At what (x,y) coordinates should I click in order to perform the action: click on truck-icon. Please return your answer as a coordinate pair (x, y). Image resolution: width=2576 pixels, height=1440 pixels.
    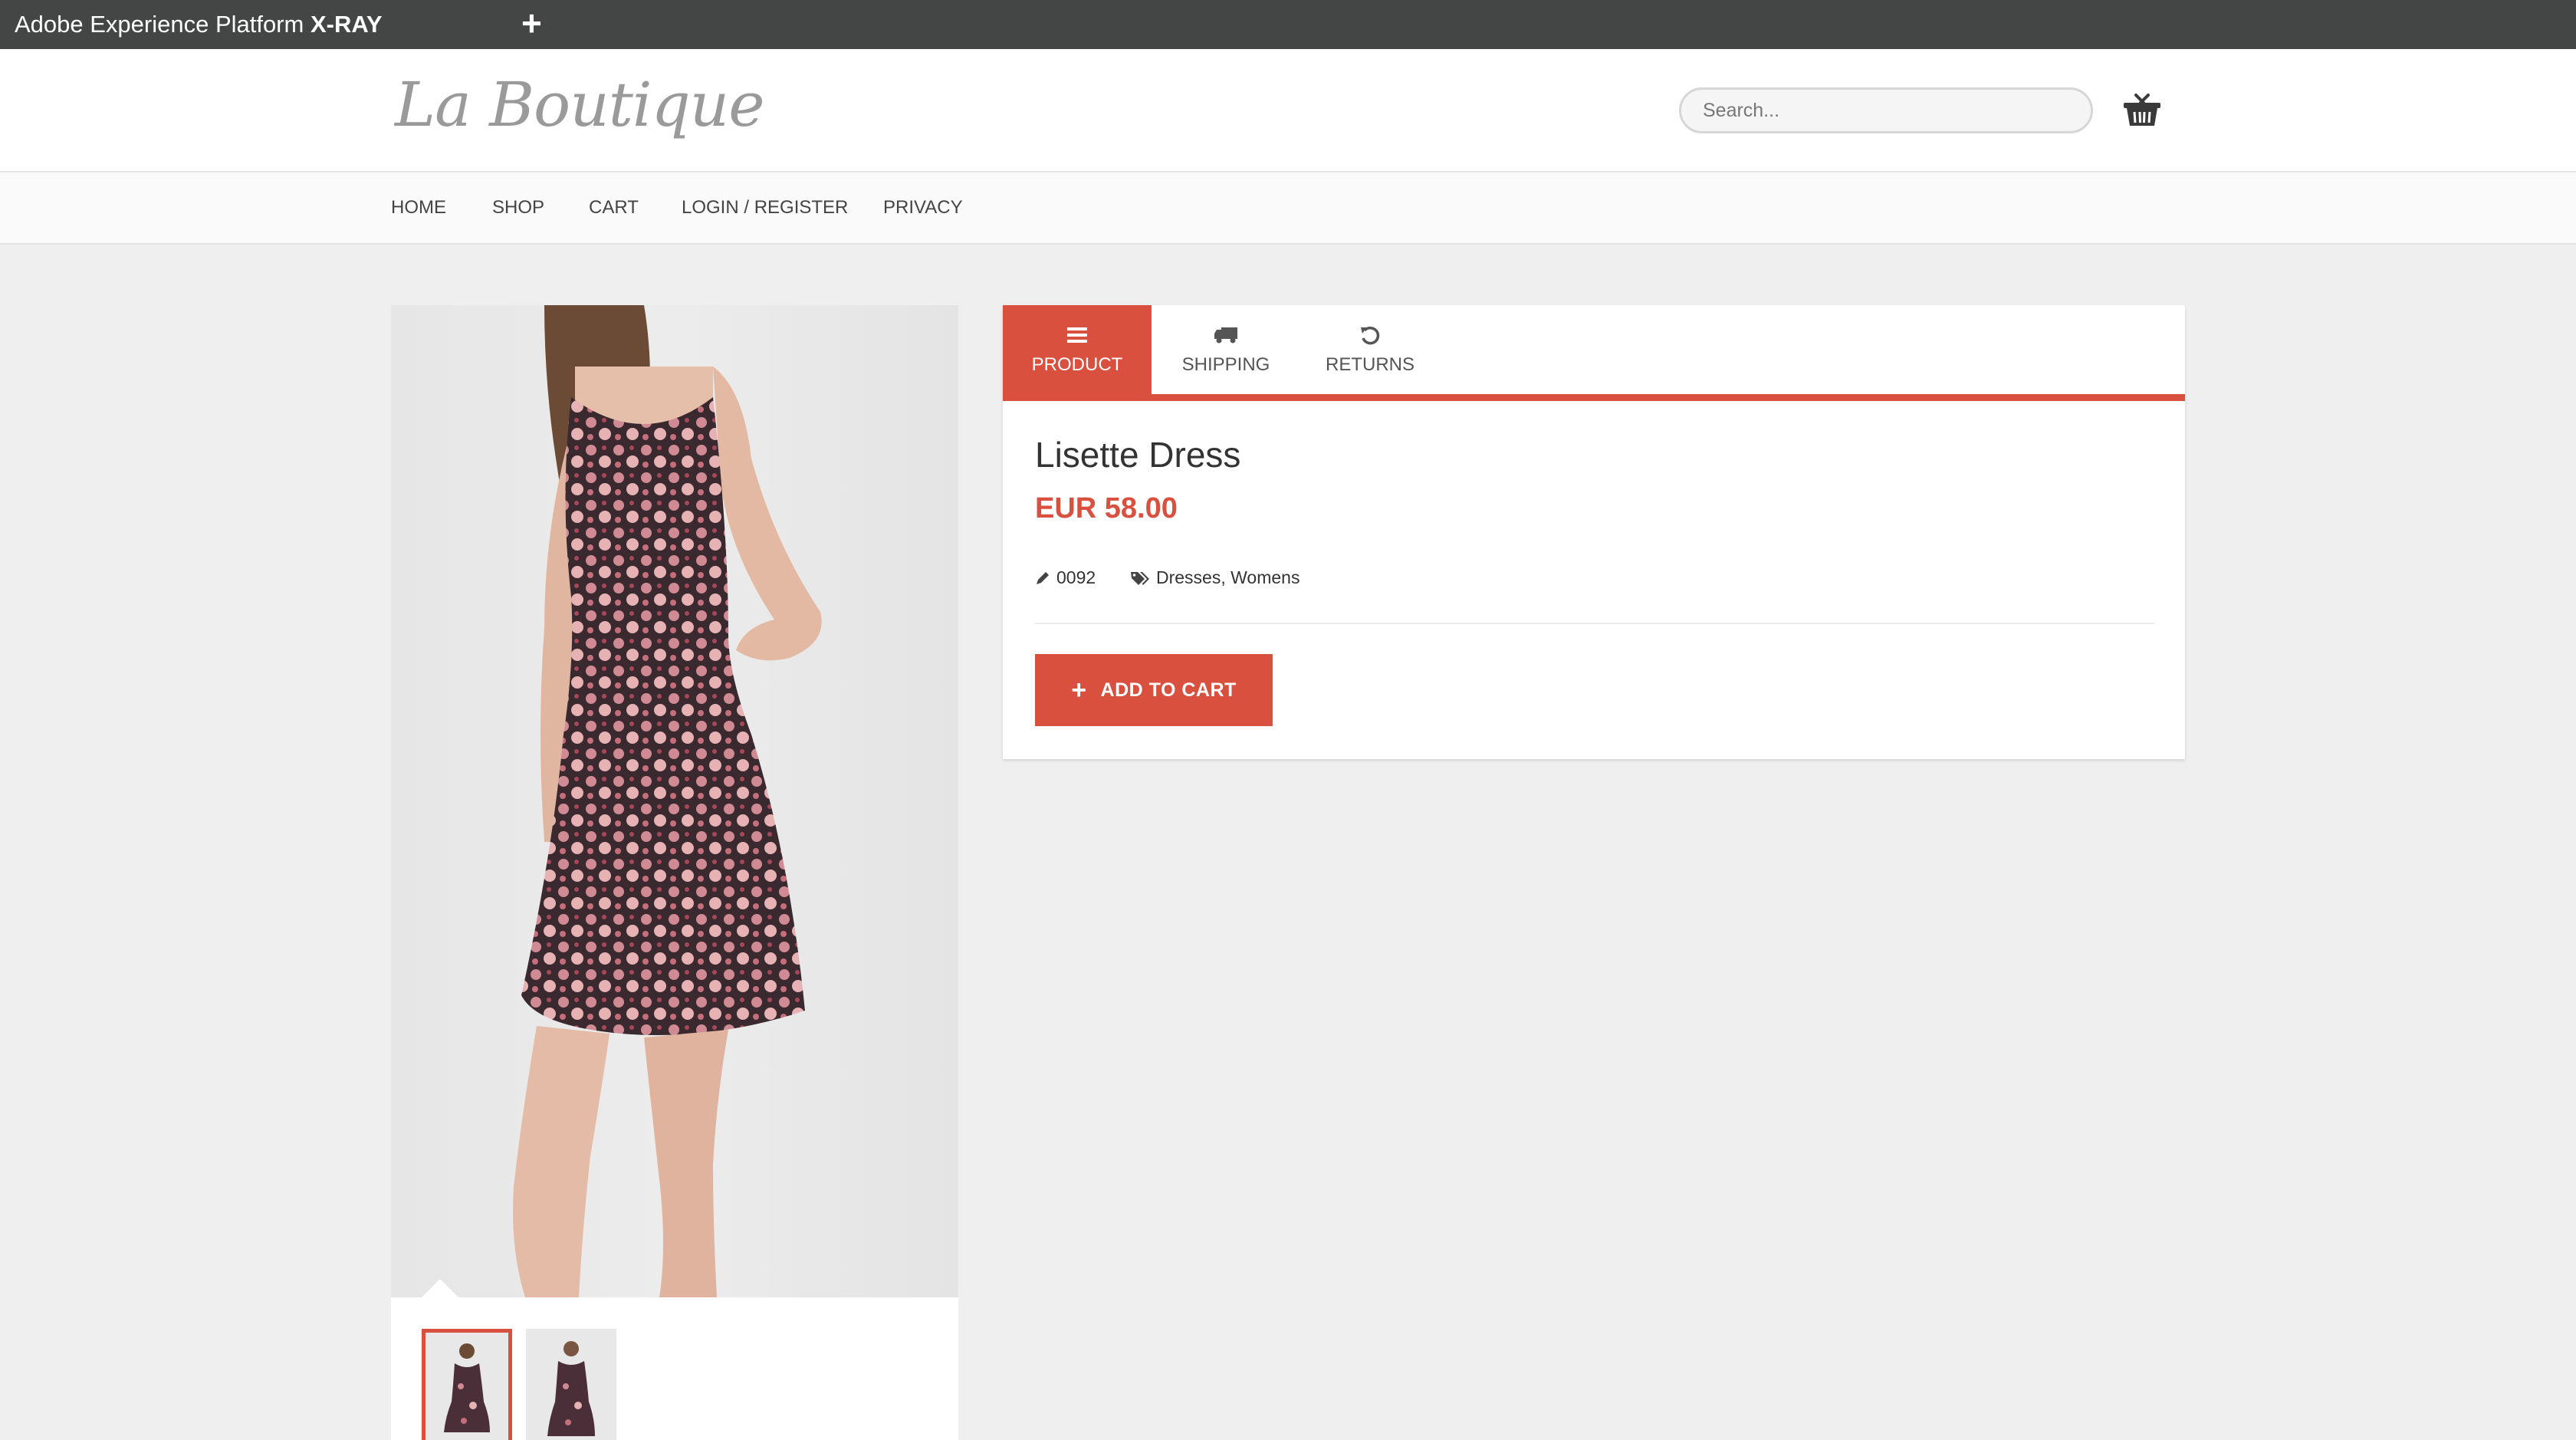
    Looking at the image, I should click on (1226, 335).